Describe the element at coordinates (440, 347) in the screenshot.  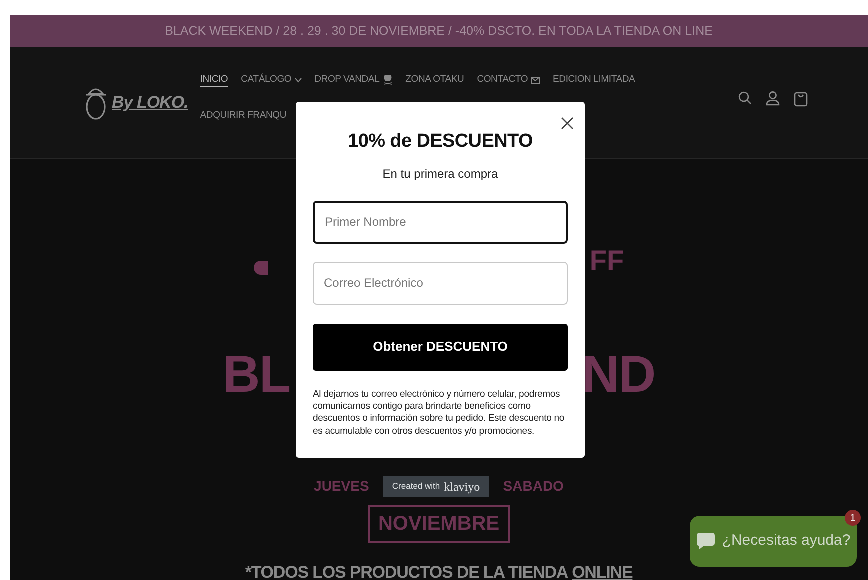
I see `get-discount-button: Obtener DESCUENTO` at that location.